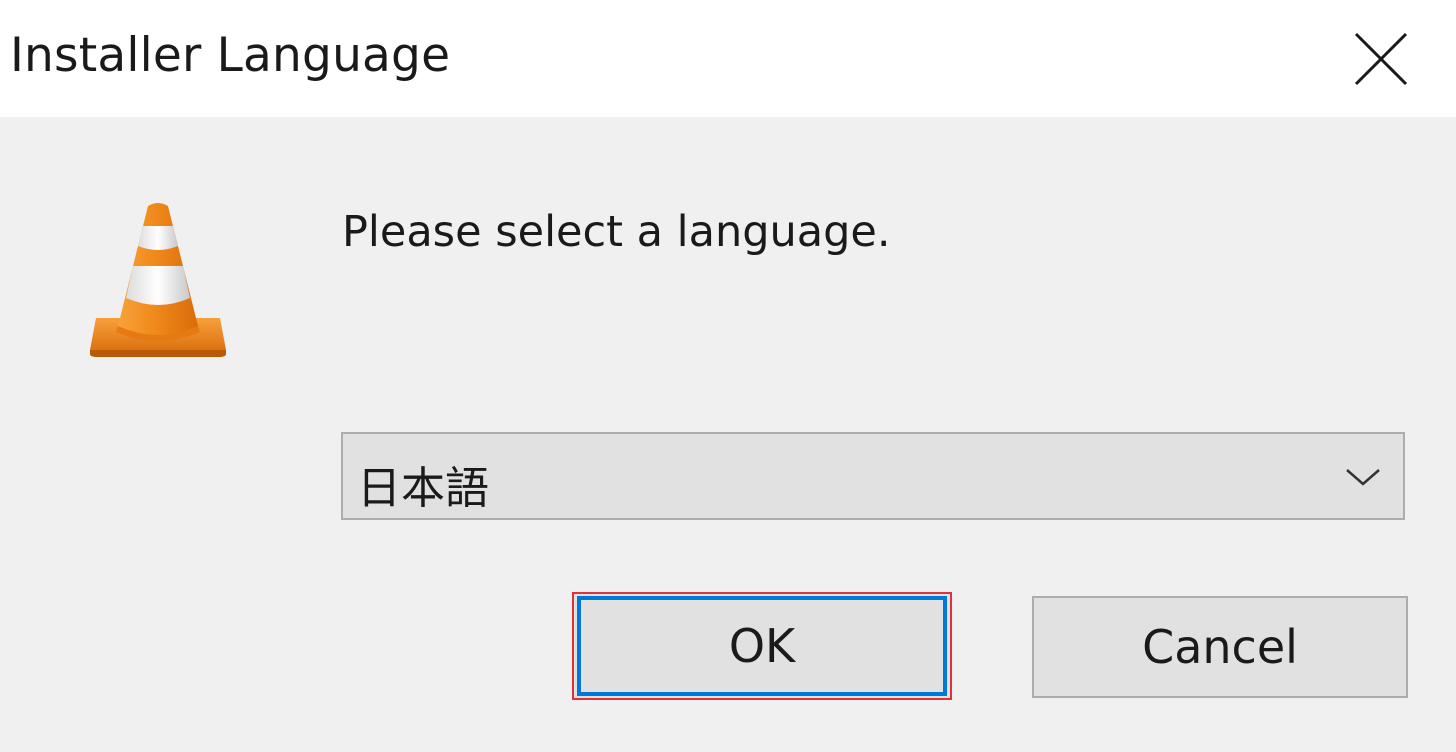  I want to click on ok-button-face: OK, so click(762, 646).